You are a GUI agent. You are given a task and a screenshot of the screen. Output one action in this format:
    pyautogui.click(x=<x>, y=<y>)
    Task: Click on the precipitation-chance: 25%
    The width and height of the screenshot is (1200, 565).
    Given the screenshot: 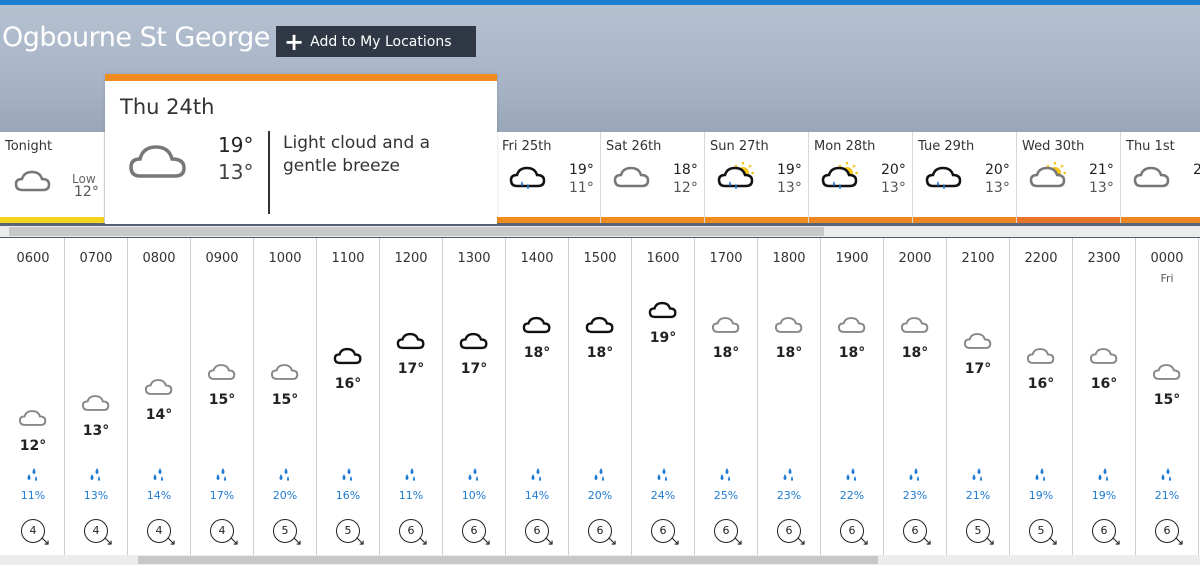 What is the action you would take?
    pyautogui.click(x=726, y=495)
    